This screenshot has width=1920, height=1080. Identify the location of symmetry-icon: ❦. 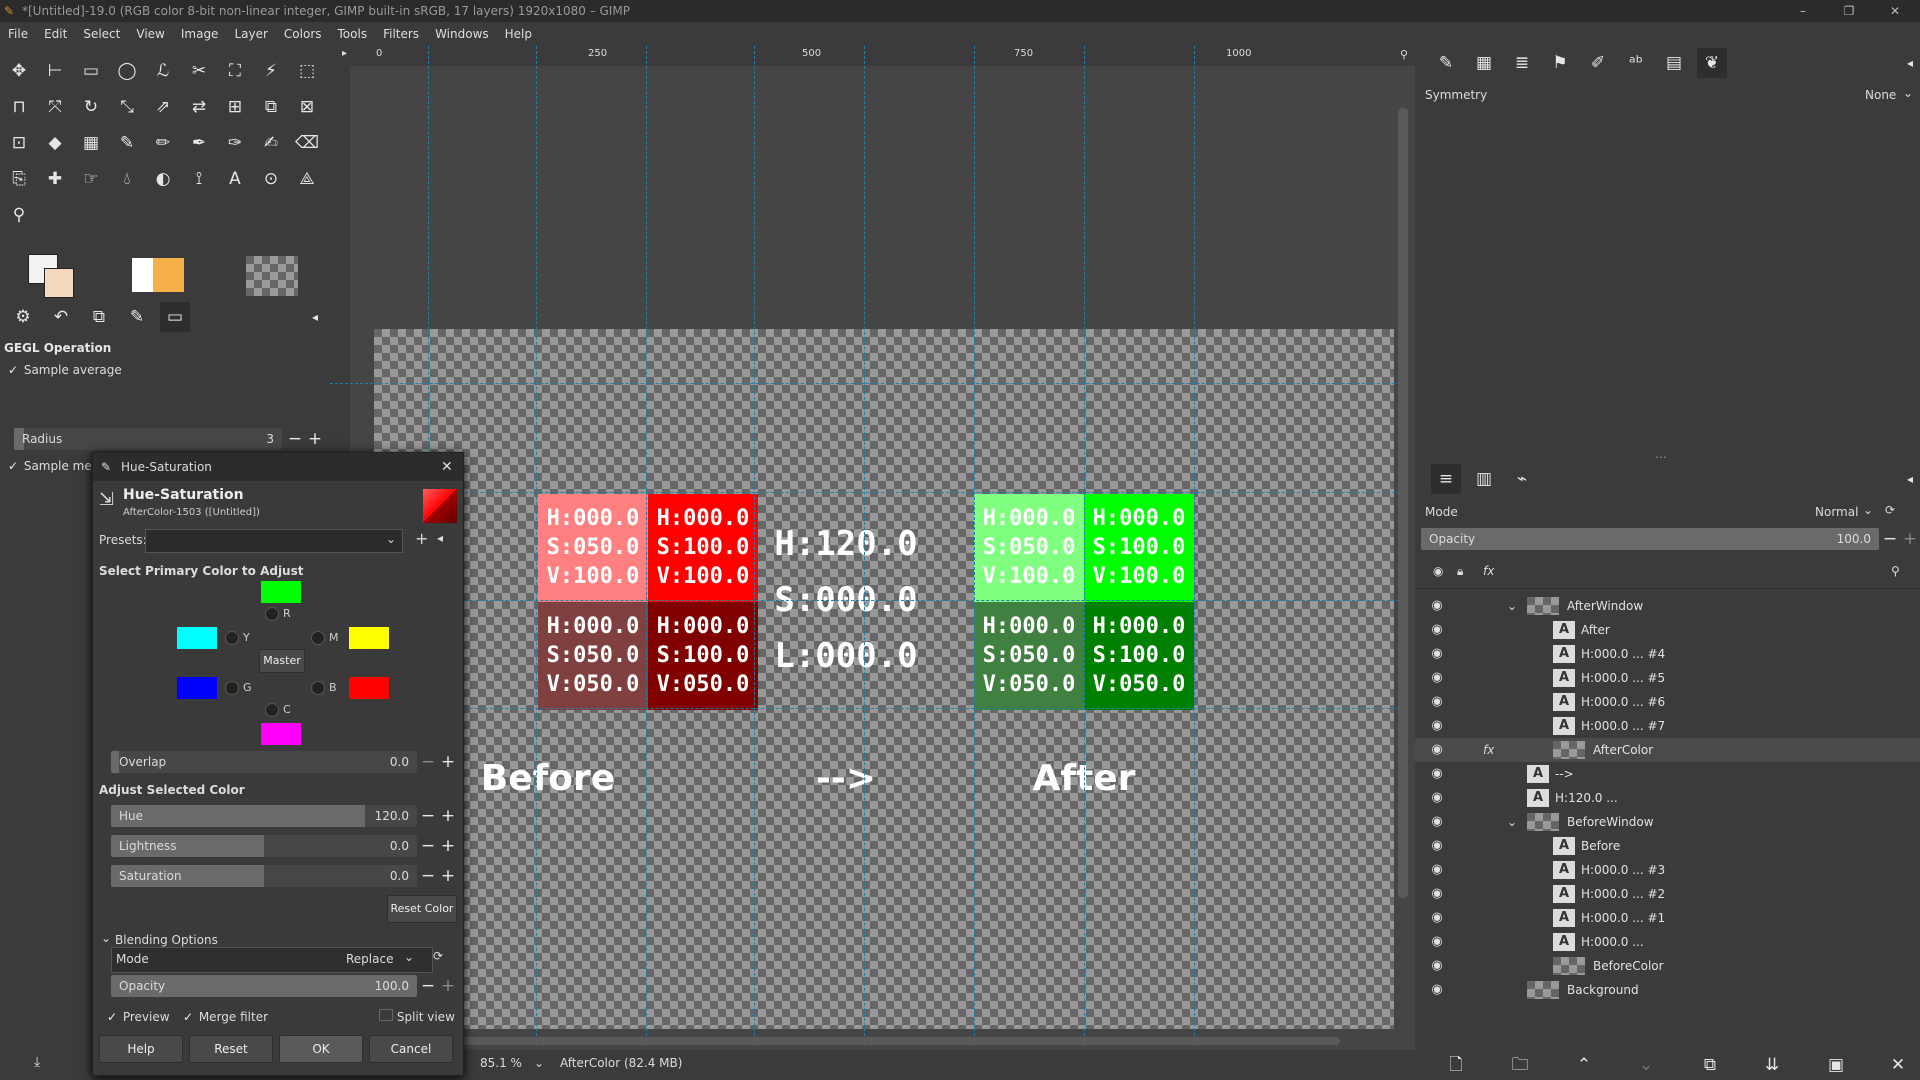
(1712, 63).